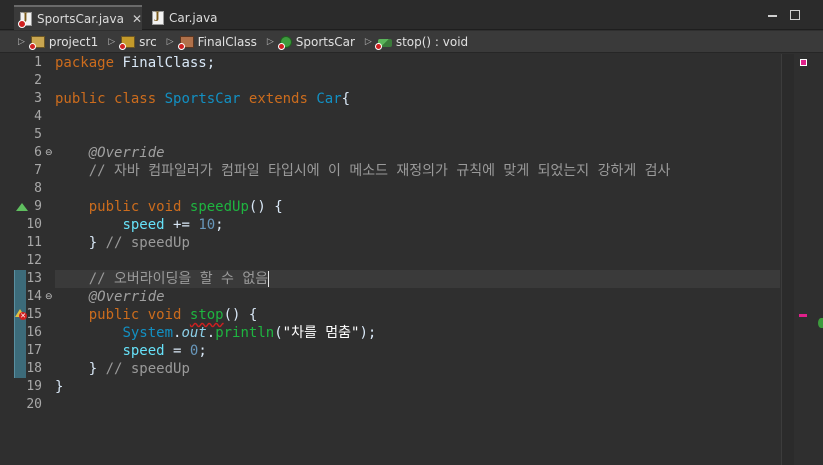 This screenshot has height=465, width=823. I want to click on line-number: 18, so click(34, 368).